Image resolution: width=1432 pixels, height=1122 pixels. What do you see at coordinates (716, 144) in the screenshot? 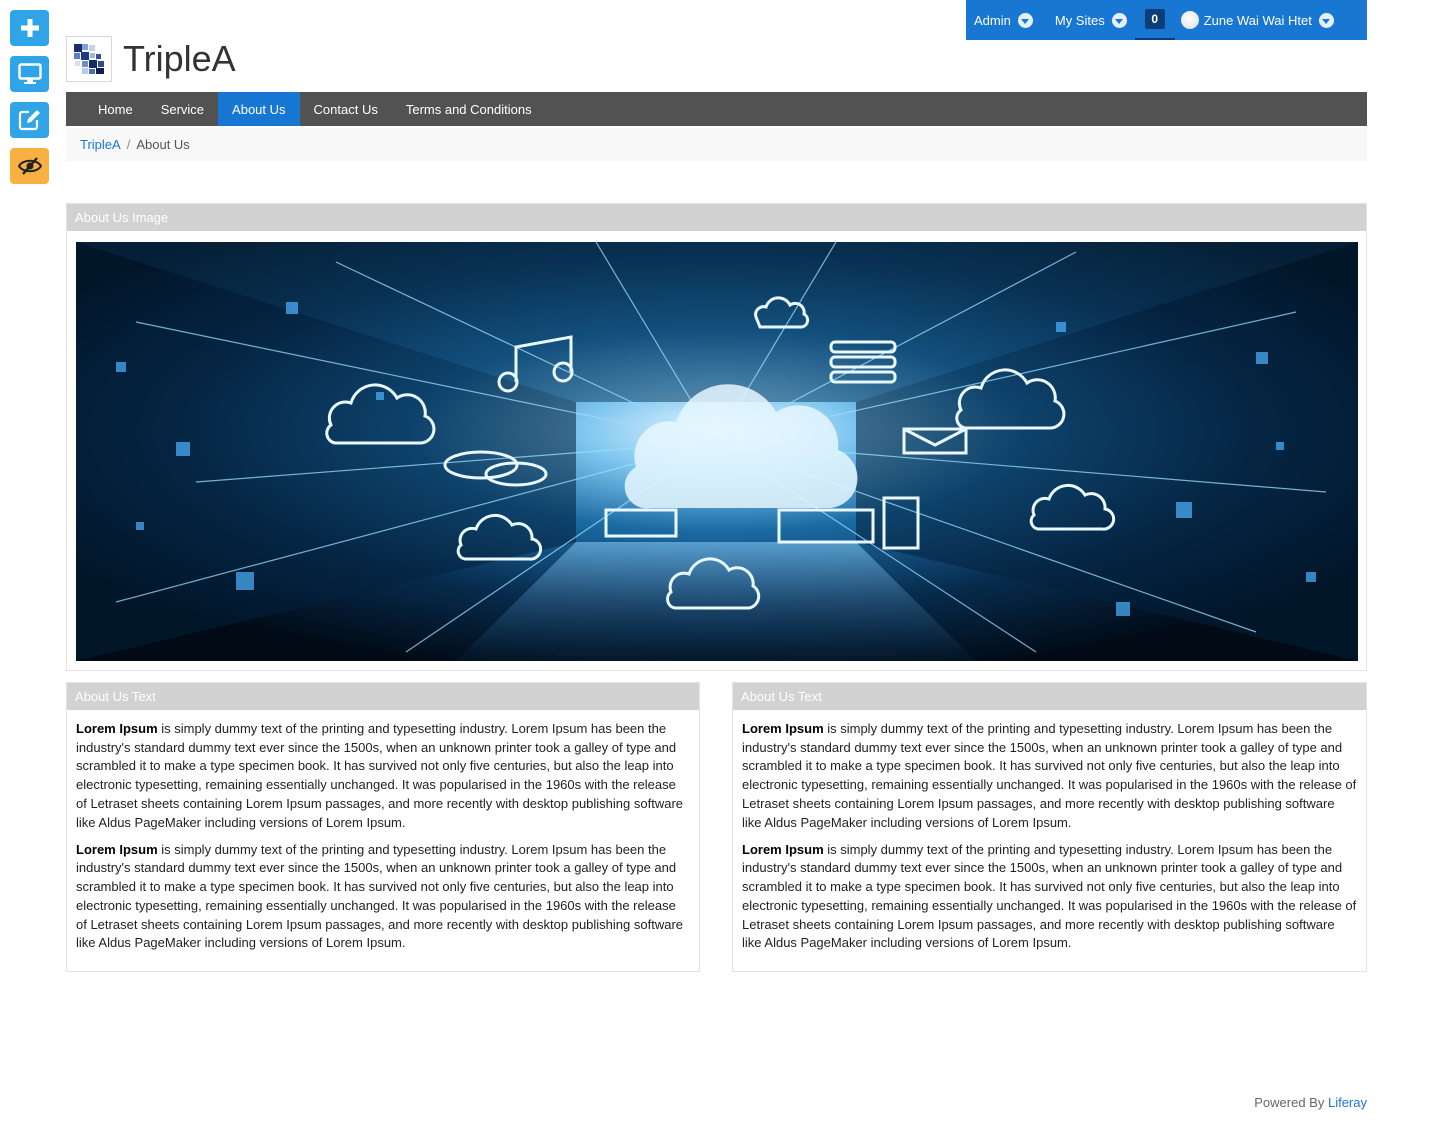
I see `breadcrumb: TripleA / About Us` at bounding box center [716, 144].